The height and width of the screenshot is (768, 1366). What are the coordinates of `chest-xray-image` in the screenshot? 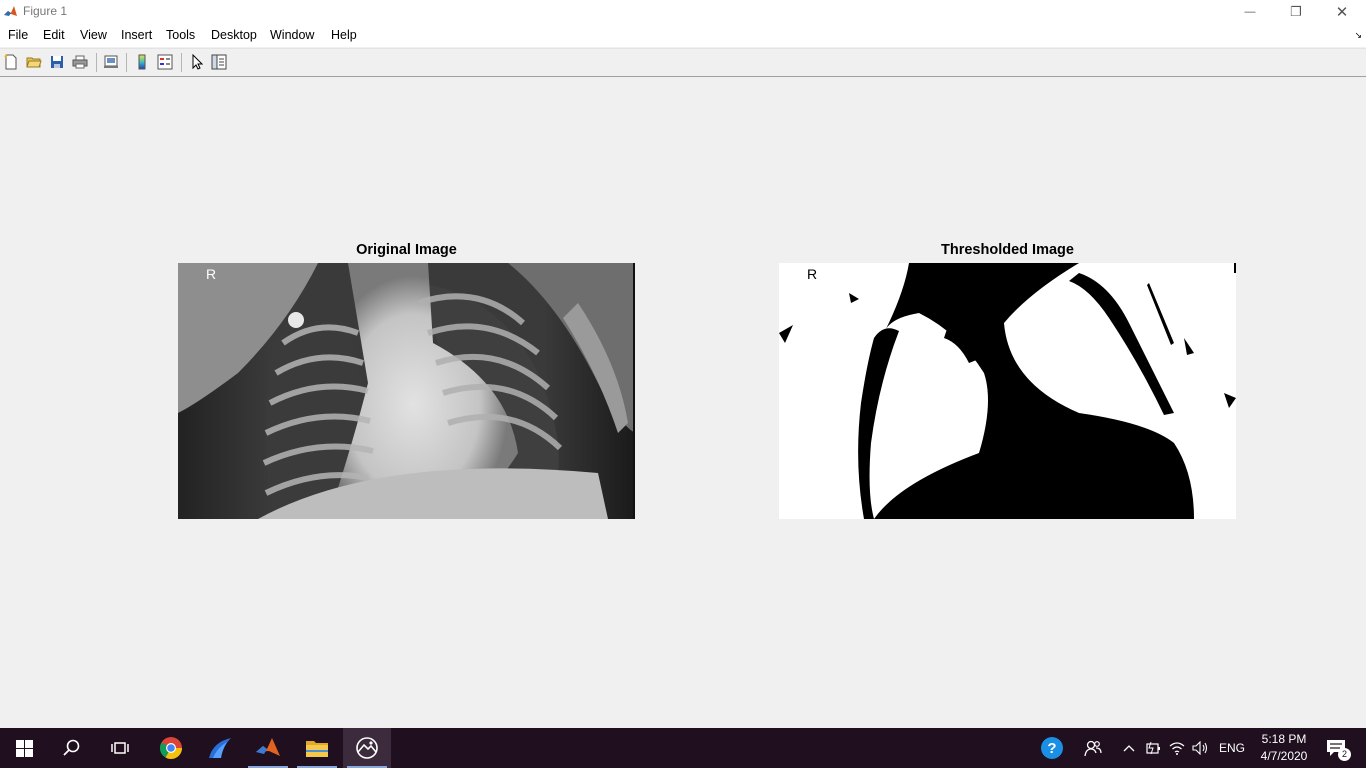 It's located at (406, 391).